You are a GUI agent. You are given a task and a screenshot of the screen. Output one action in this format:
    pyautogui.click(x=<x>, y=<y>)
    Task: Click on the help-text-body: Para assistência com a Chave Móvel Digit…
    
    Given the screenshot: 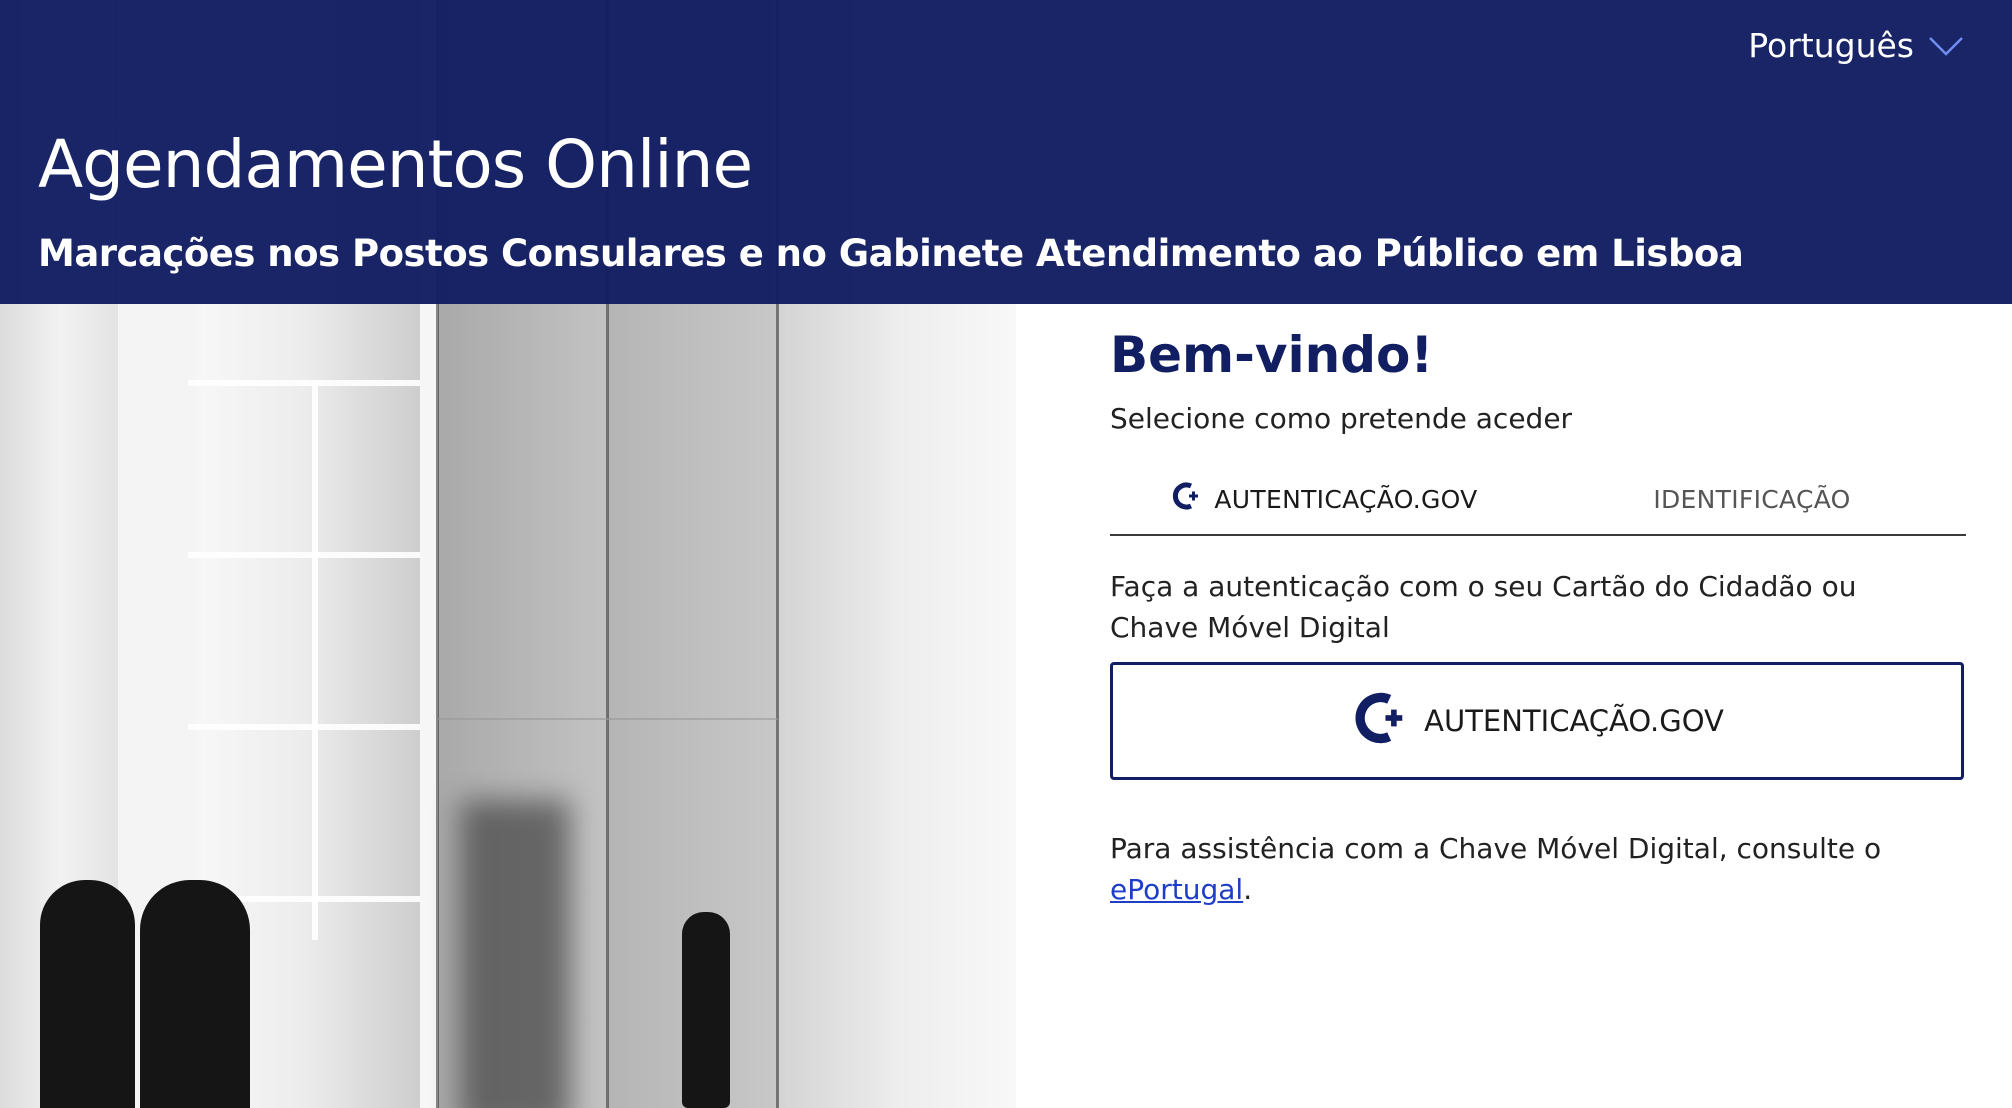 What is the action you would take?
    pyautogui.click(x=1496, y=848)
    